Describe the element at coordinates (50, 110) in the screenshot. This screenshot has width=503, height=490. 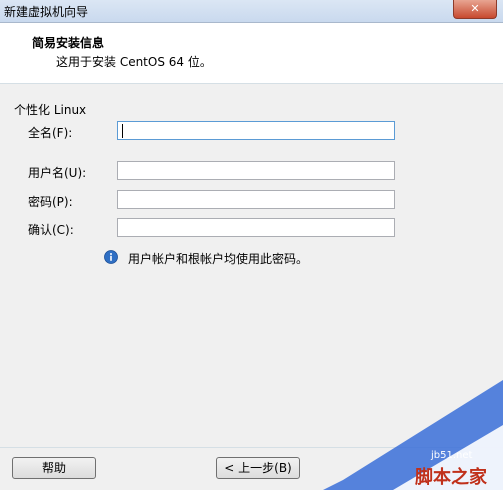
I see `personalize-section-label: 个性化 Linux` at that location.